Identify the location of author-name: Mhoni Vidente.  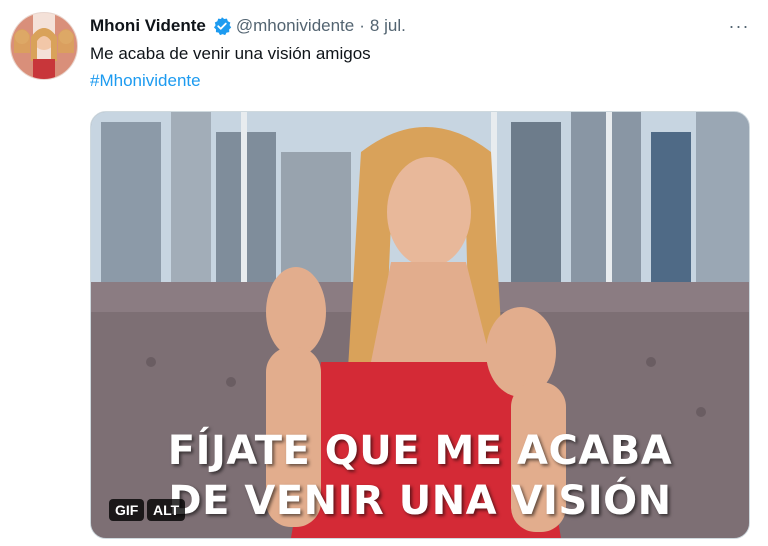
(148, 26).